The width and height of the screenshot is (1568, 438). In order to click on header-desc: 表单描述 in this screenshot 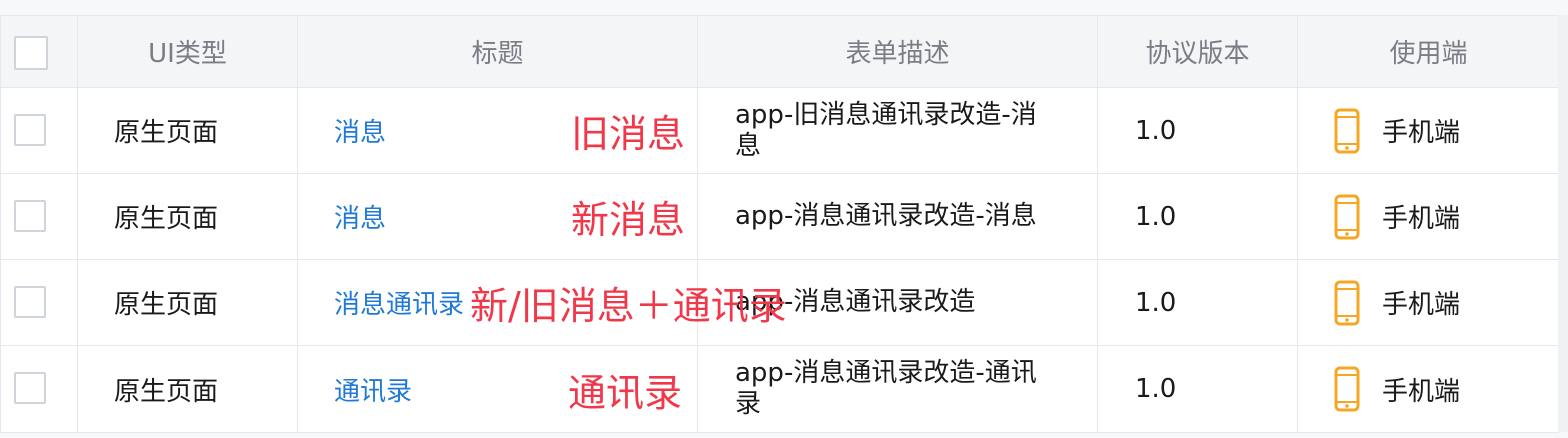, I will do `click(898, 51)`.